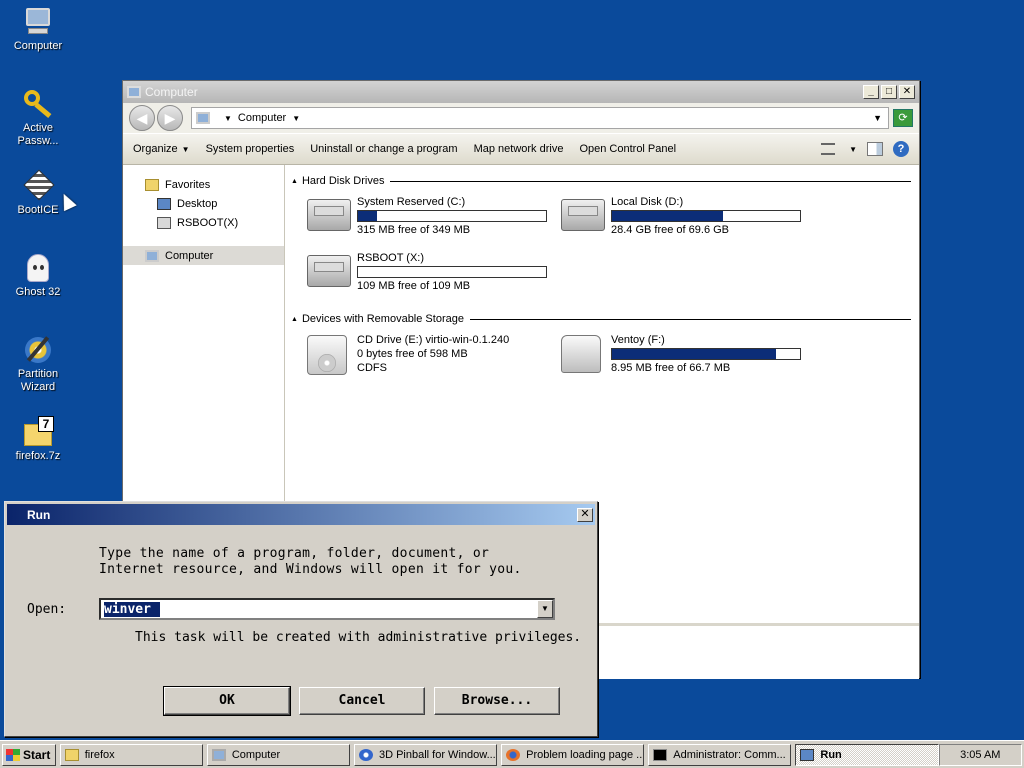 This screenshot has width=1024, height=768. What do you see at coordinates (412, 354) in the screenshot?
I see `drive-free-space: 0 bytes free of 598 MB` at bounding box center [412, 354].